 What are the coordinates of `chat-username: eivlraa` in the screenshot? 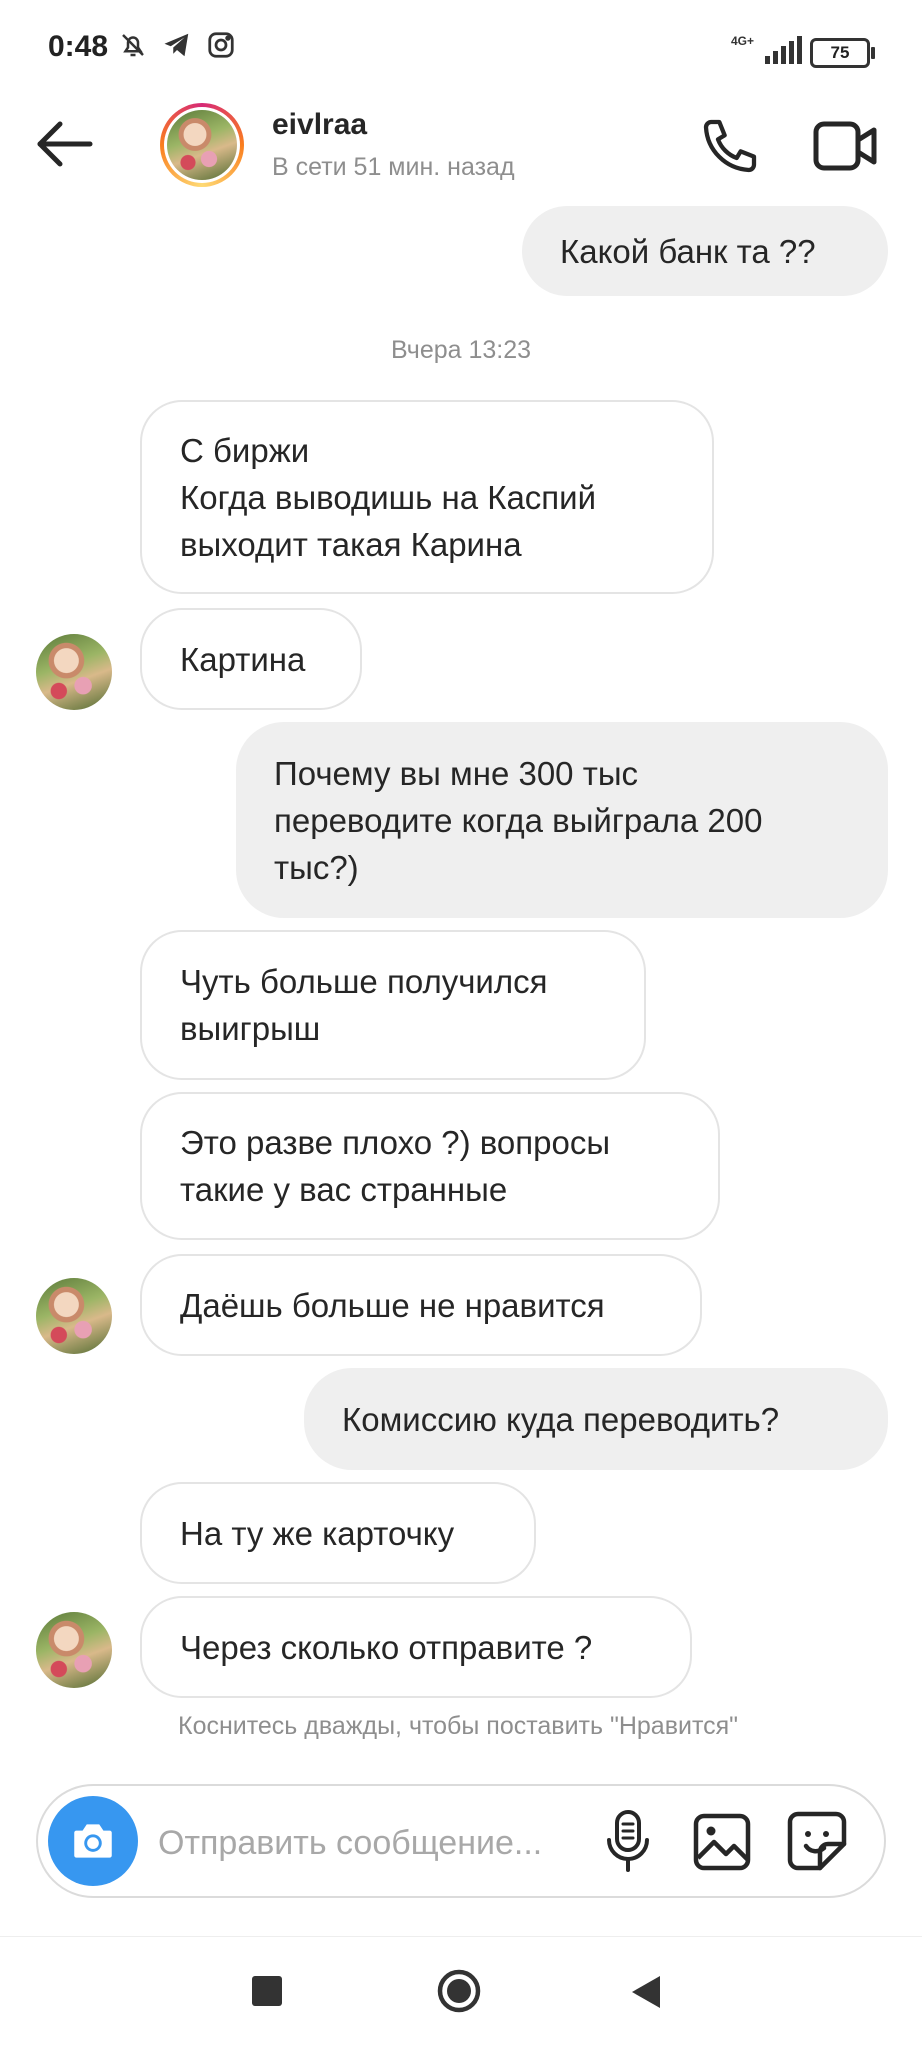 It's located at (319, 125).